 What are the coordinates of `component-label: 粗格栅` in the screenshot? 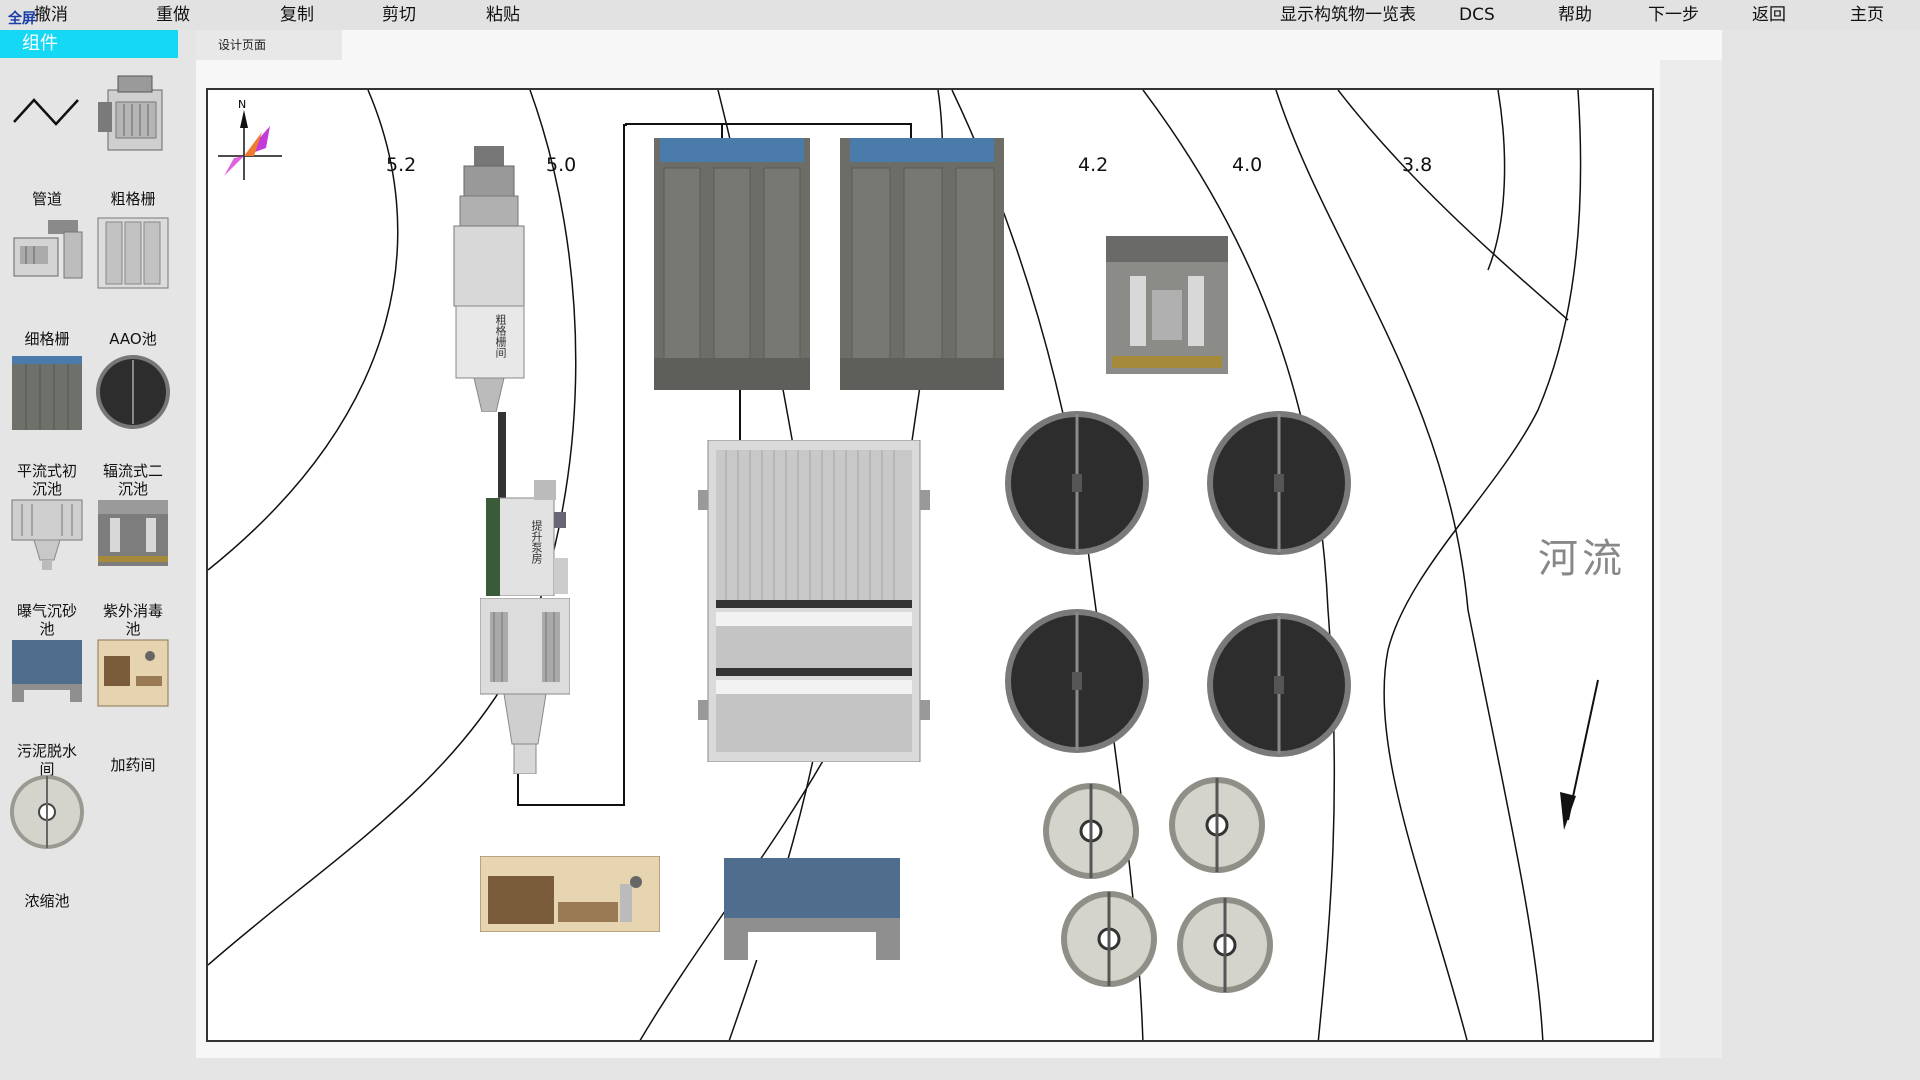 It's located at (133, 199).